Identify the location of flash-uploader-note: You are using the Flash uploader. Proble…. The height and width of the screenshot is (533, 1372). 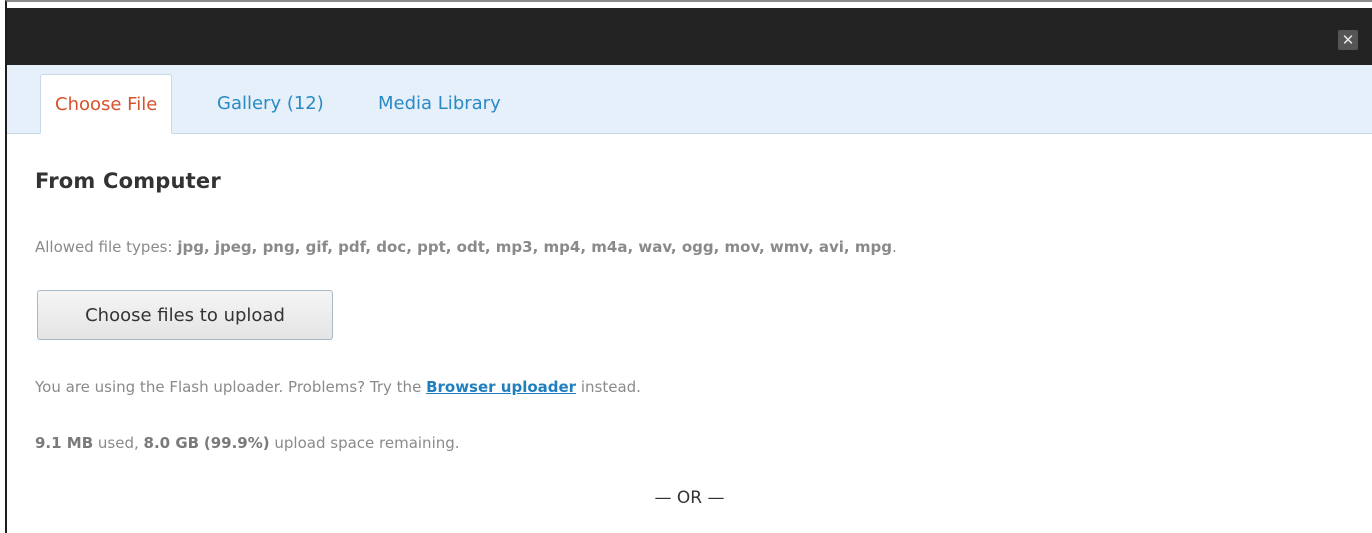
(338, 387).